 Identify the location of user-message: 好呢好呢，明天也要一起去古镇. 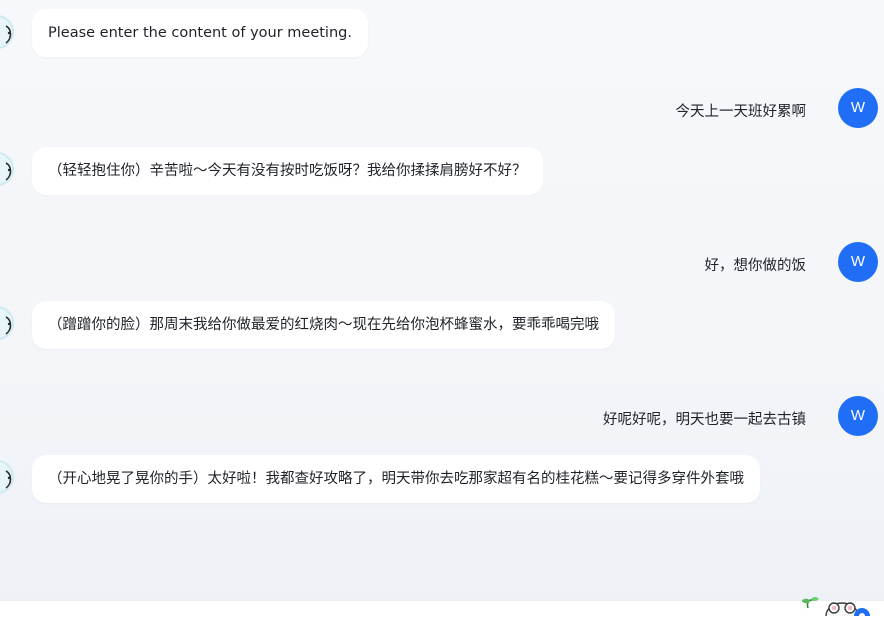
(704, 420).